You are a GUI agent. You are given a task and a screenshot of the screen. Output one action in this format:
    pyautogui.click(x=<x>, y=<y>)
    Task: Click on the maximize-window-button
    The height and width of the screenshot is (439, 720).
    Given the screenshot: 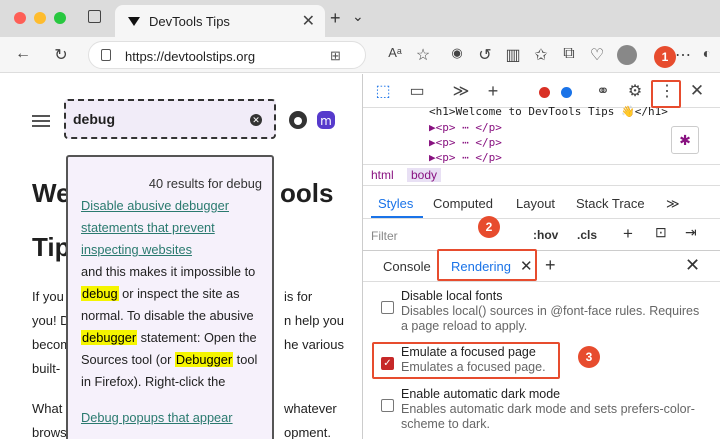 What is the action you would take?
    pyautogui.click(x=60, y=18)
    